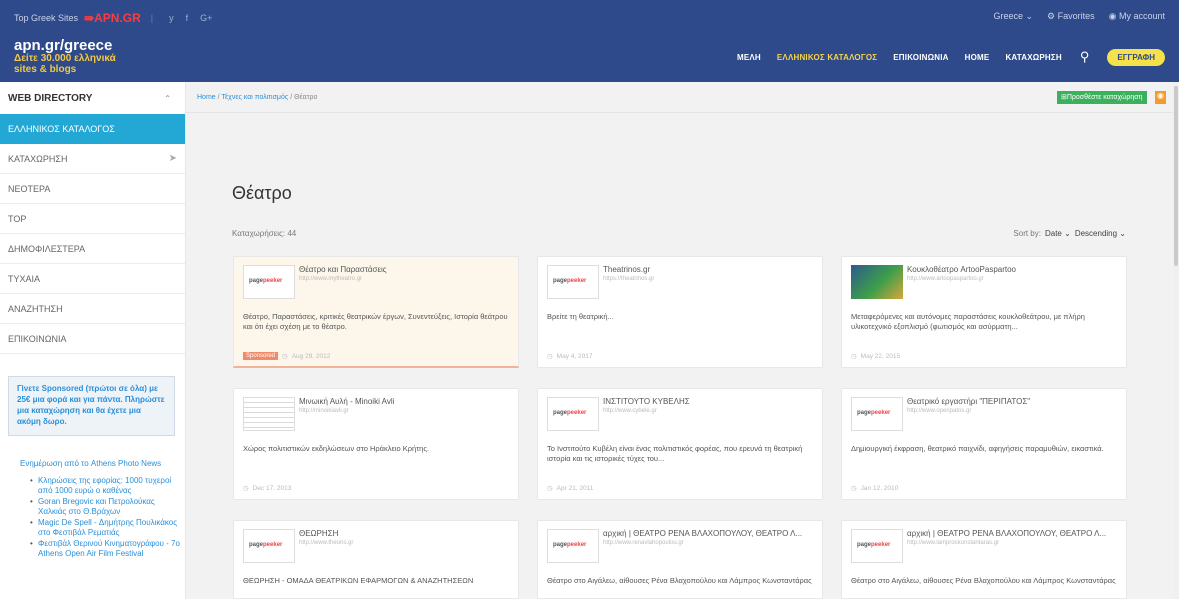  Describe the element at coordinates (261, 356) in the screenshot. I see `sponsored-badge: Sponsored` at that location.